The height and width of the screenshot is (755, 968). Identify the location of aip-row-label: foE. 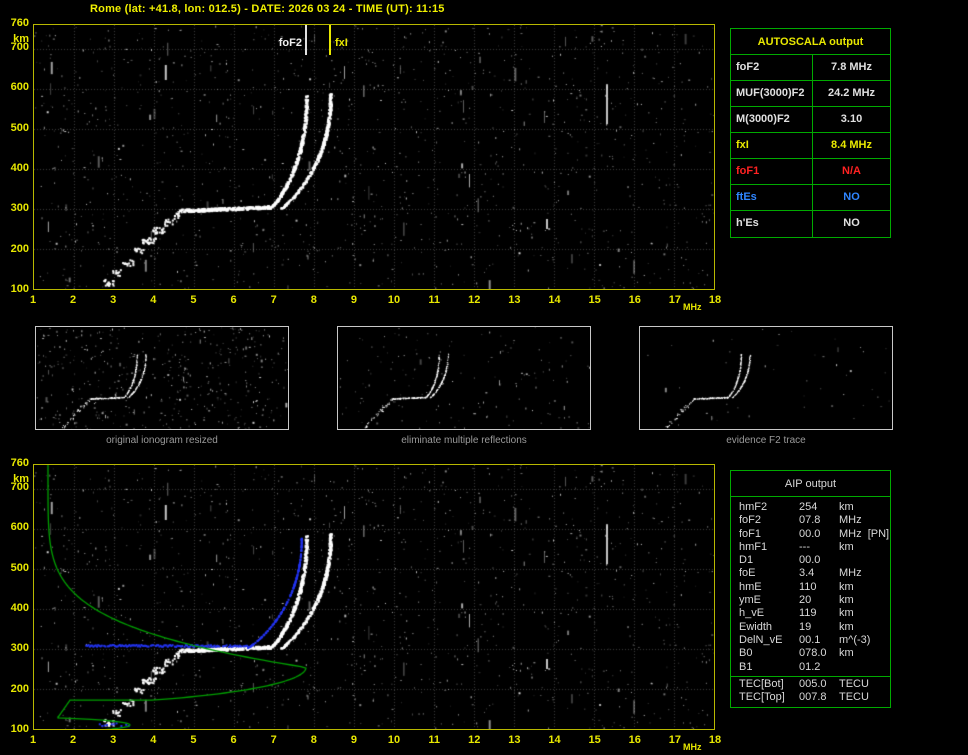
(747, 573).